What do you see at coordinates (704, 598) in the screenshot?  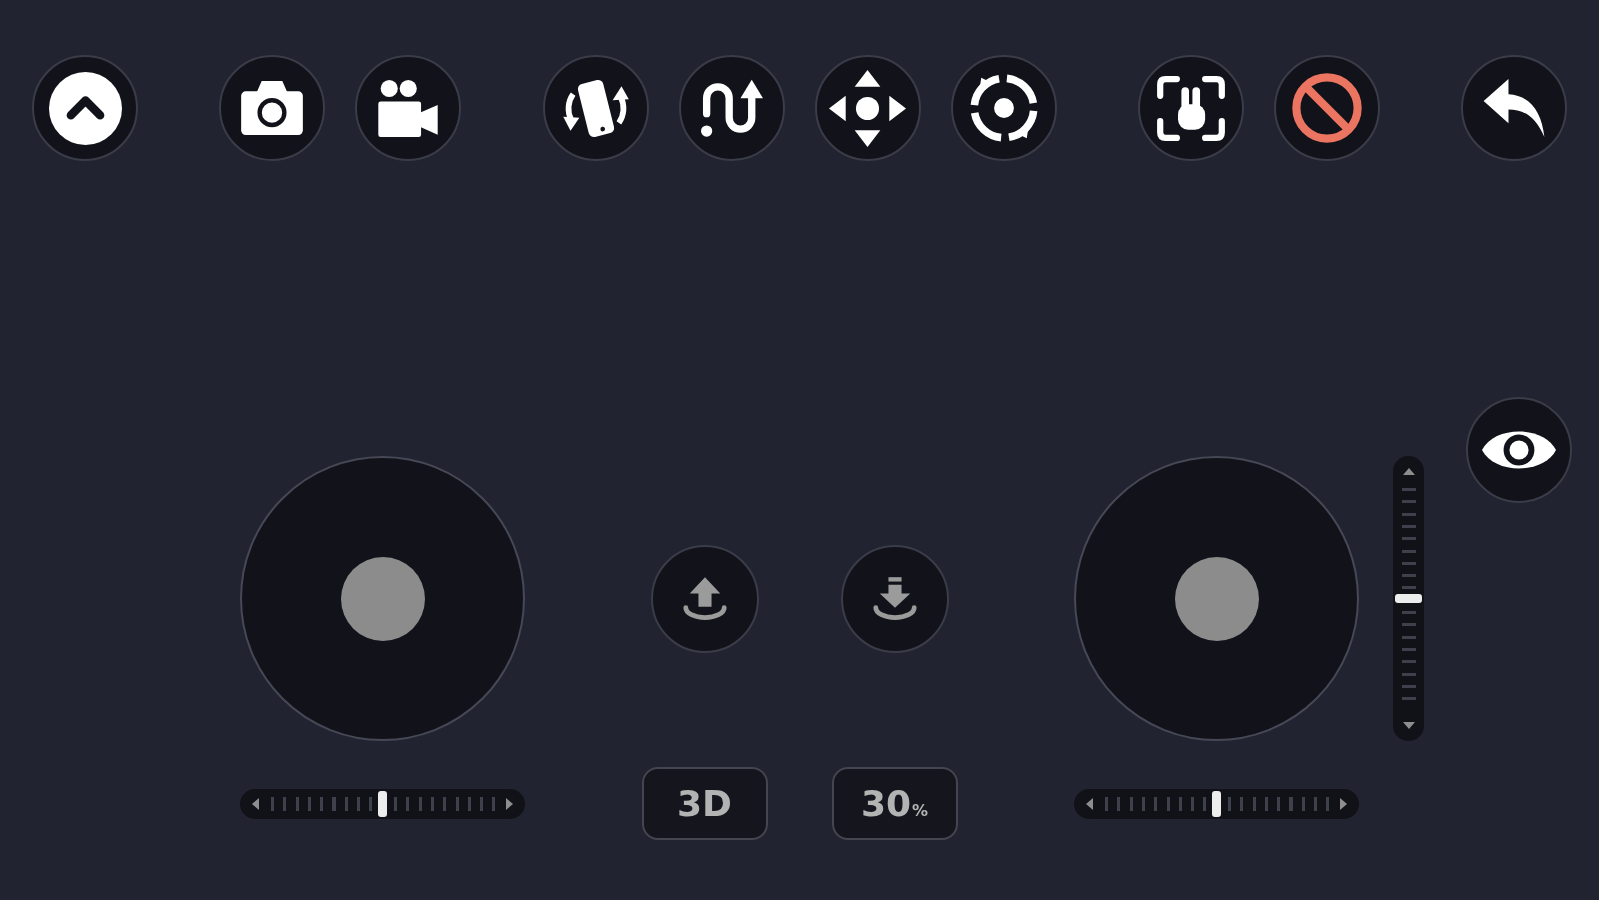 I see `arrow-up-arc-icon` at bounding box center [704, 598].